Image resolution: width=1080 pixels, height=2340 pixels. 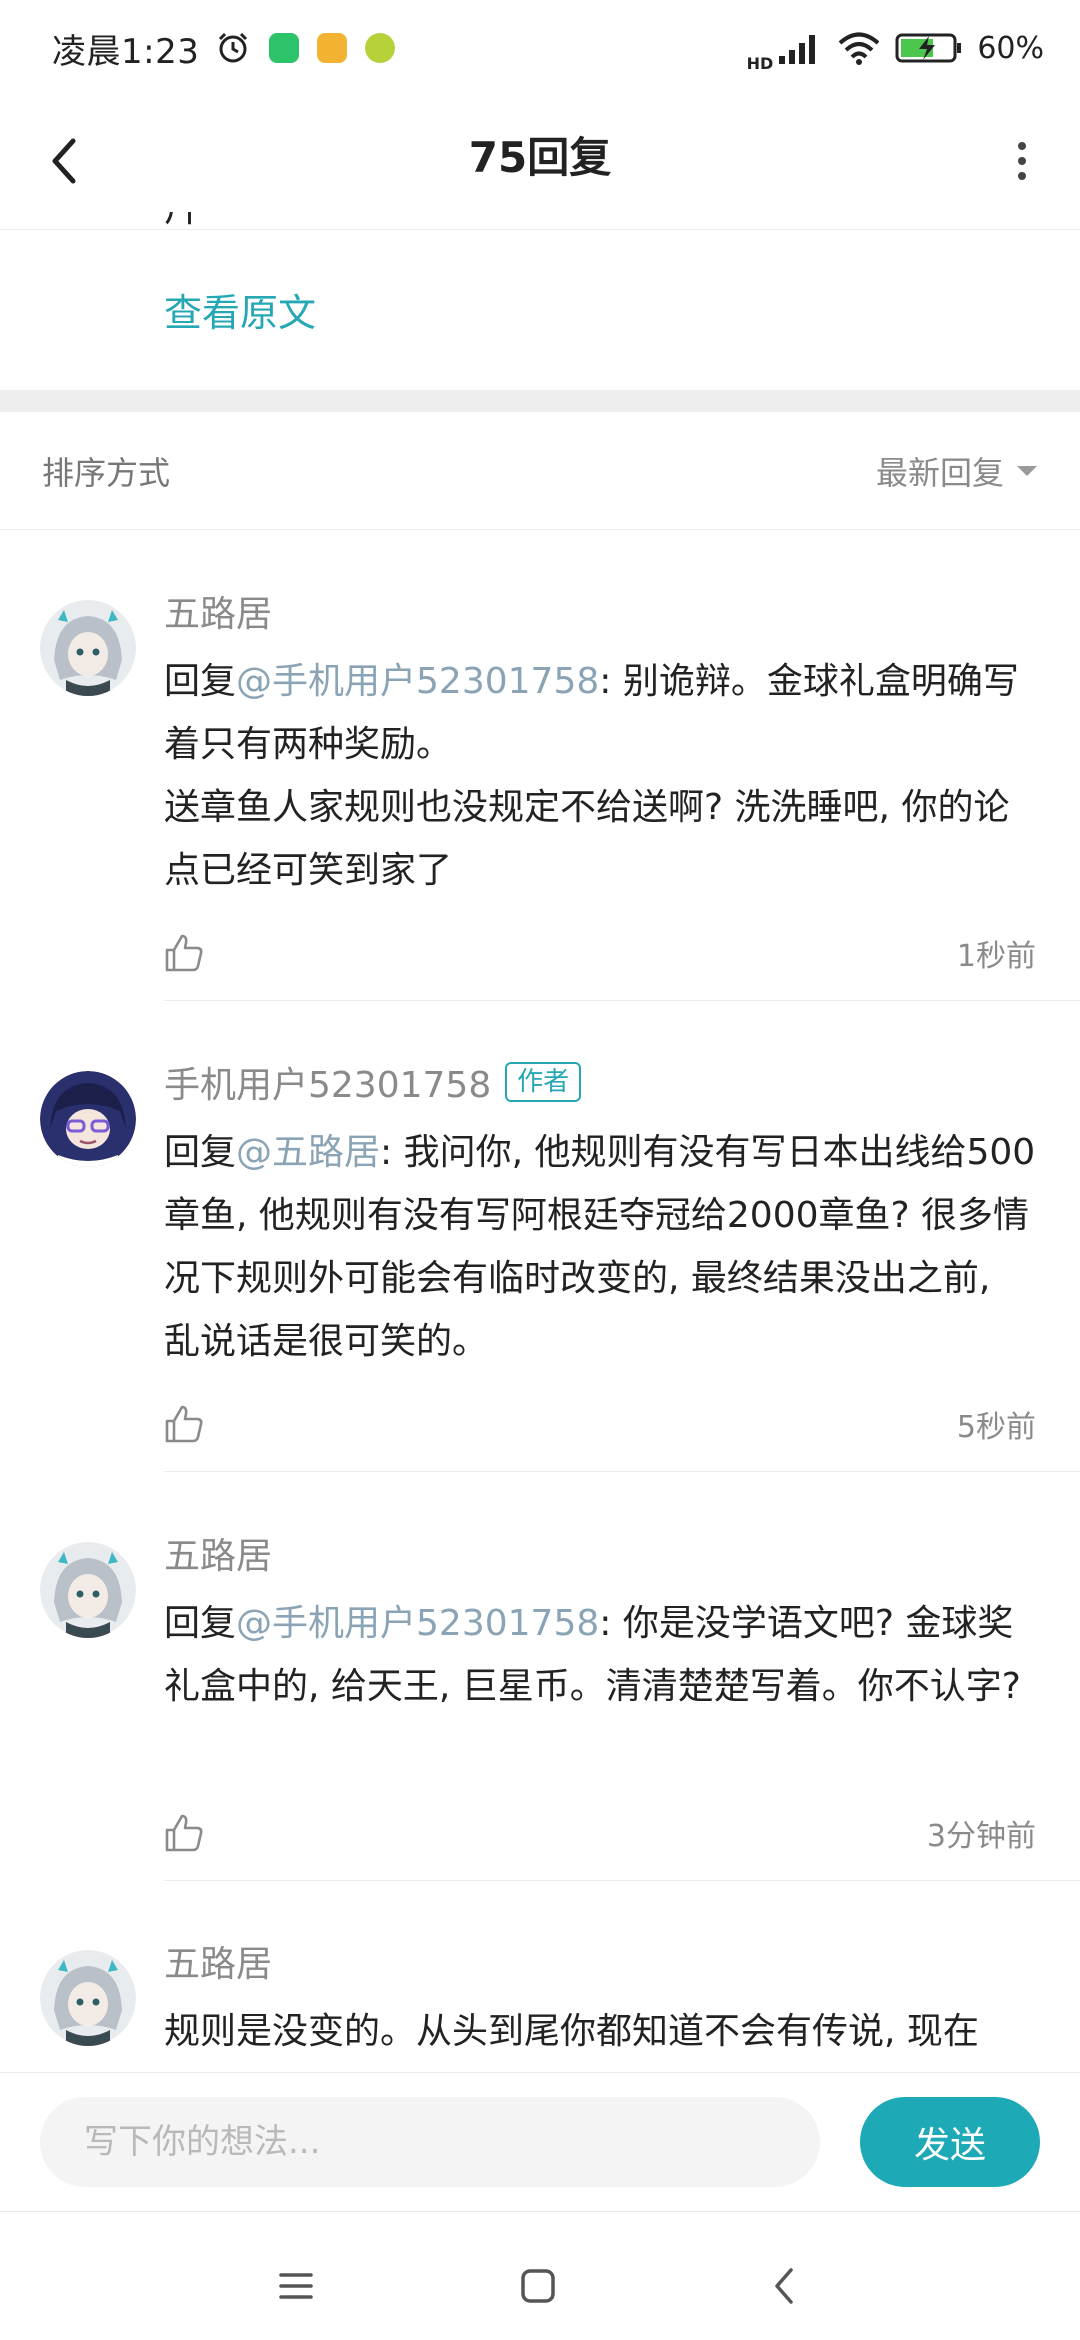 I want to click on comment-username: 手机用户52301758, so click(x=327, y=1082).